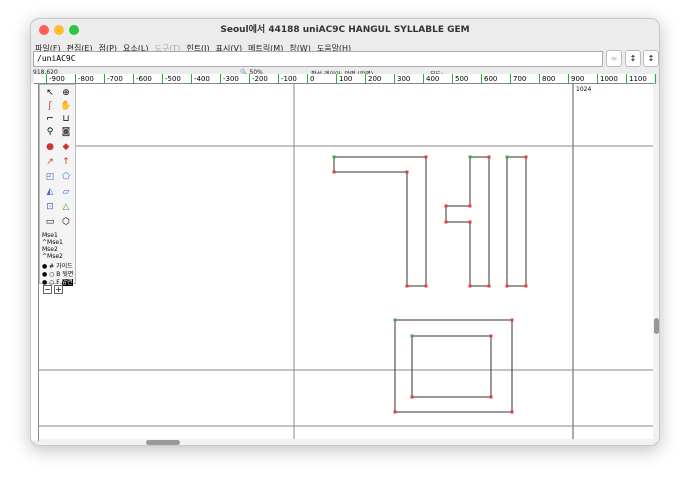  Describe the element at coordinates (50, 106) in the screenshot. I see `freehand-tool-icon: ʃ` at that location.